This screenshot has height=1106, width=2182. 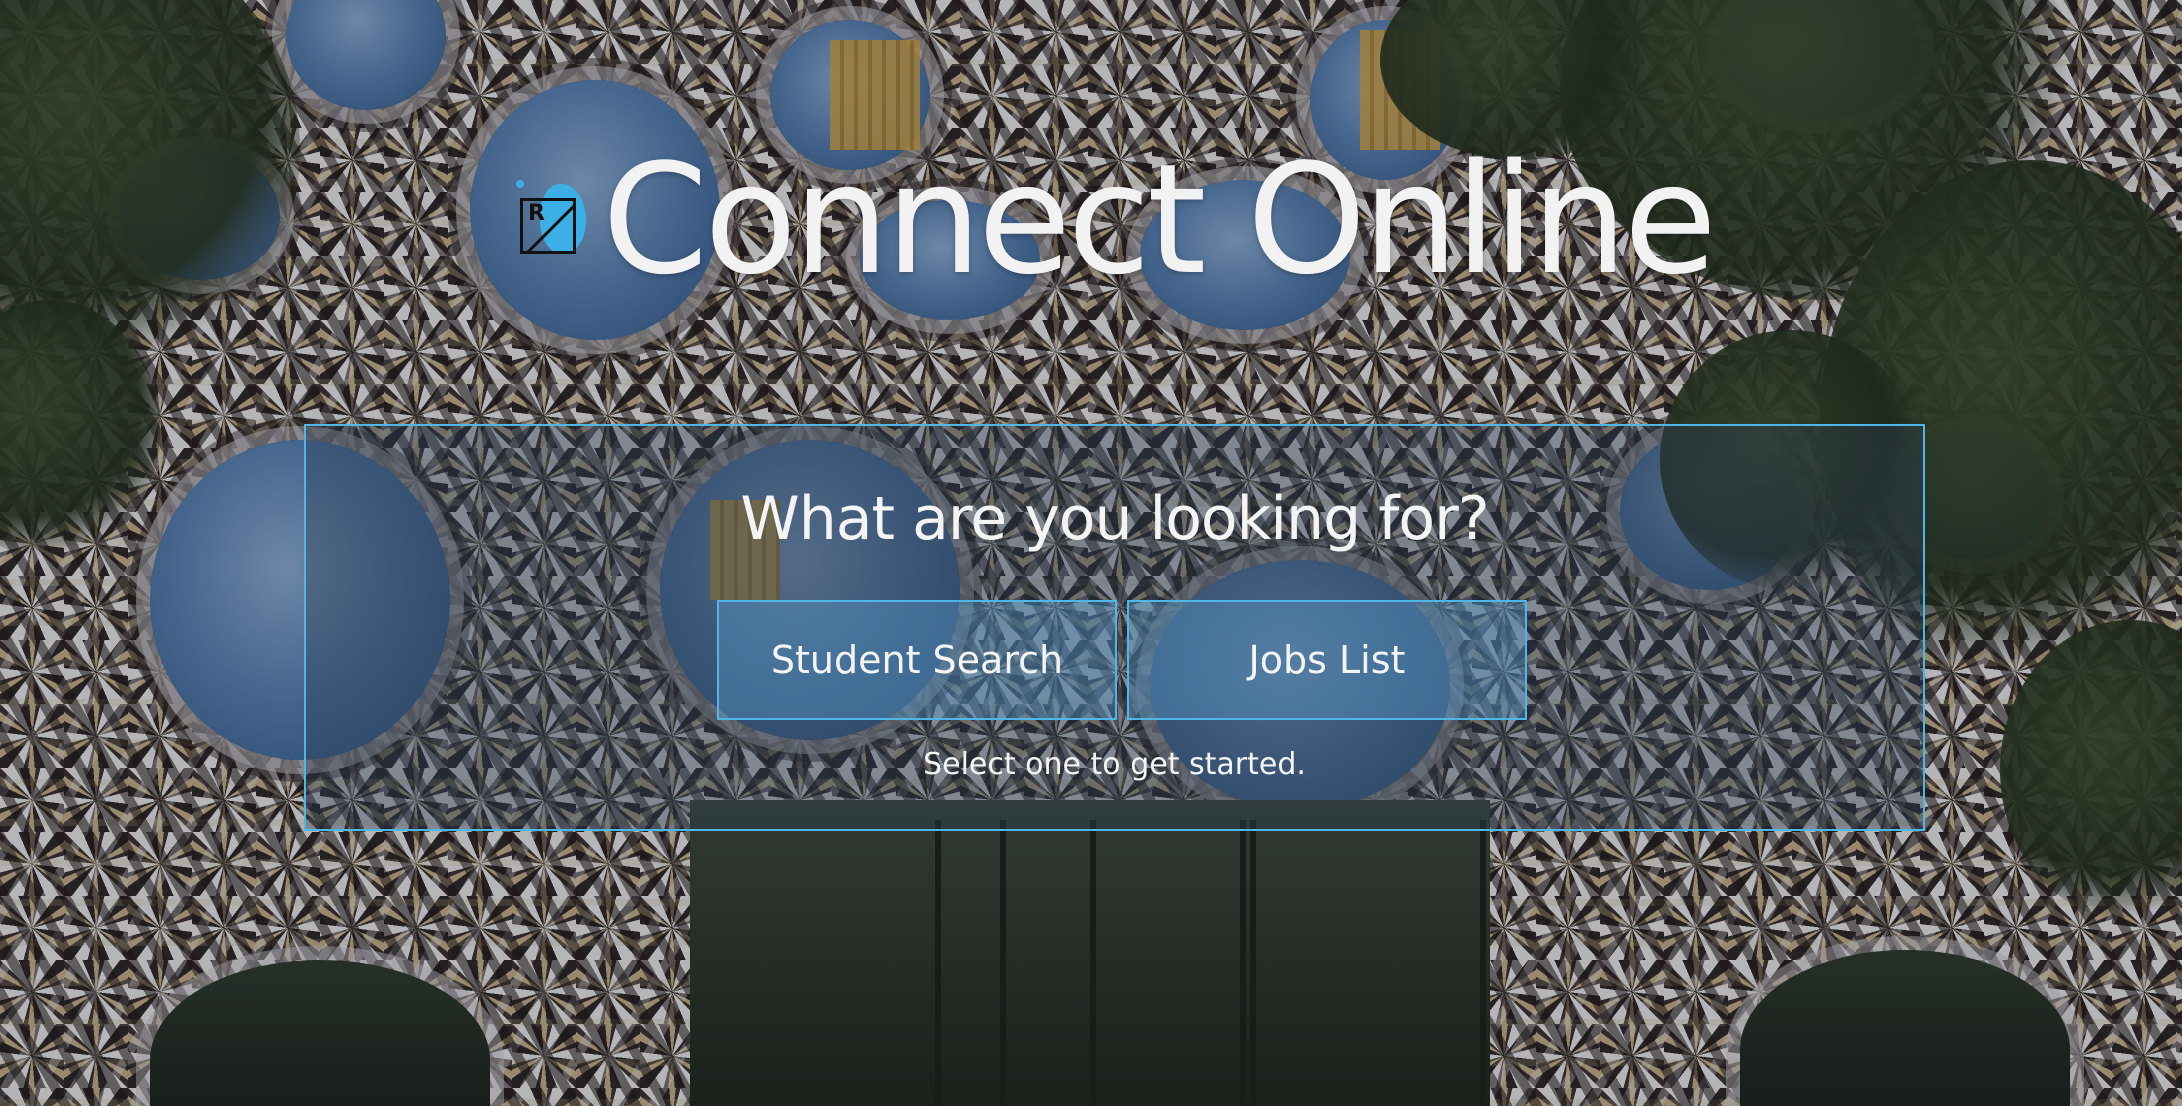 What do you see at coordinates (917, 660) in the screenshot?
I see `student-search-button: Student Search` at bounding box center [917, 660].